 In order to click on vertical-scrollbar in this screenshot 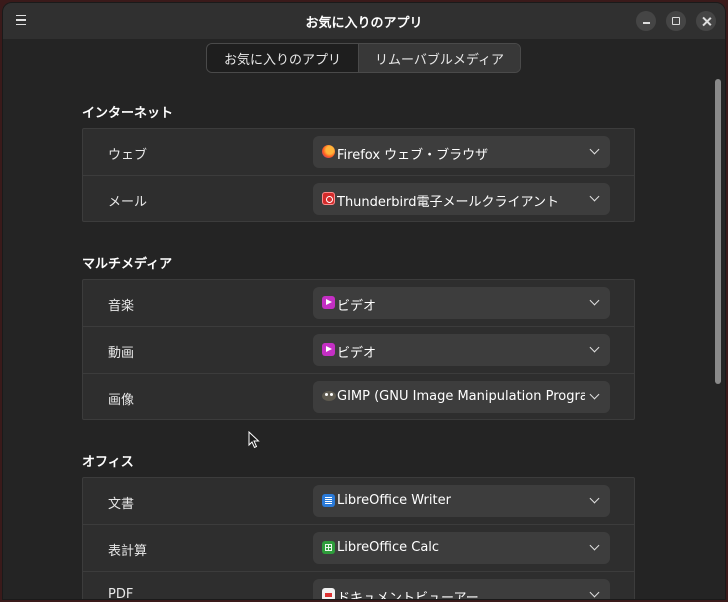, I will do `click(718, 231)`.